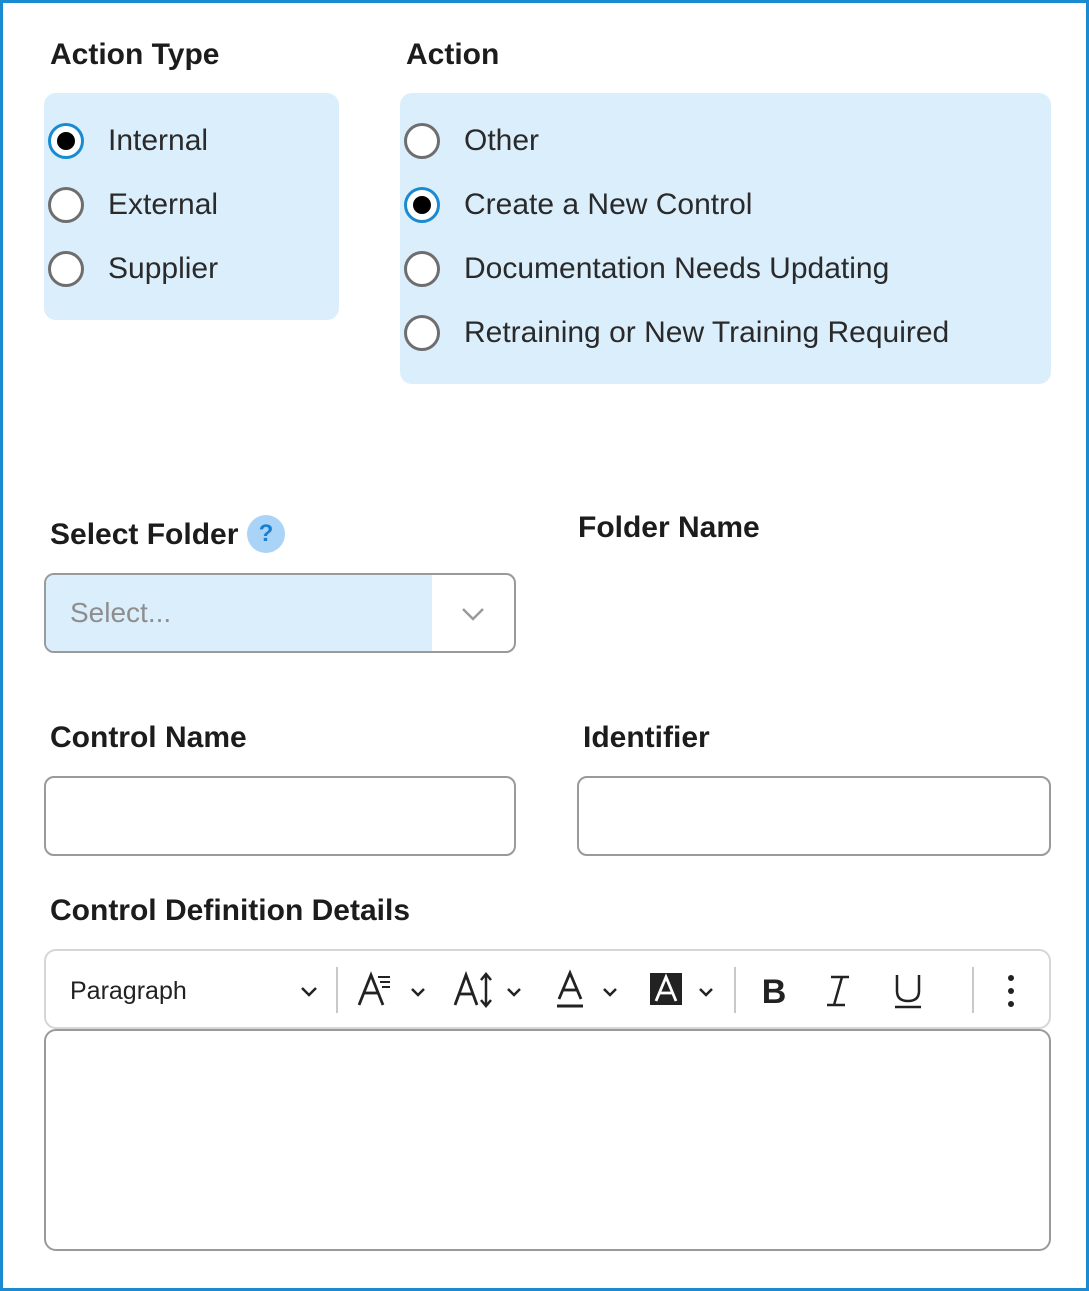 The width and height of the screenshot is (1089, 1291). Describe the element at coordinates (144, 534) in the screenshot. I see `select-folder-label: Select Folder` at that location.